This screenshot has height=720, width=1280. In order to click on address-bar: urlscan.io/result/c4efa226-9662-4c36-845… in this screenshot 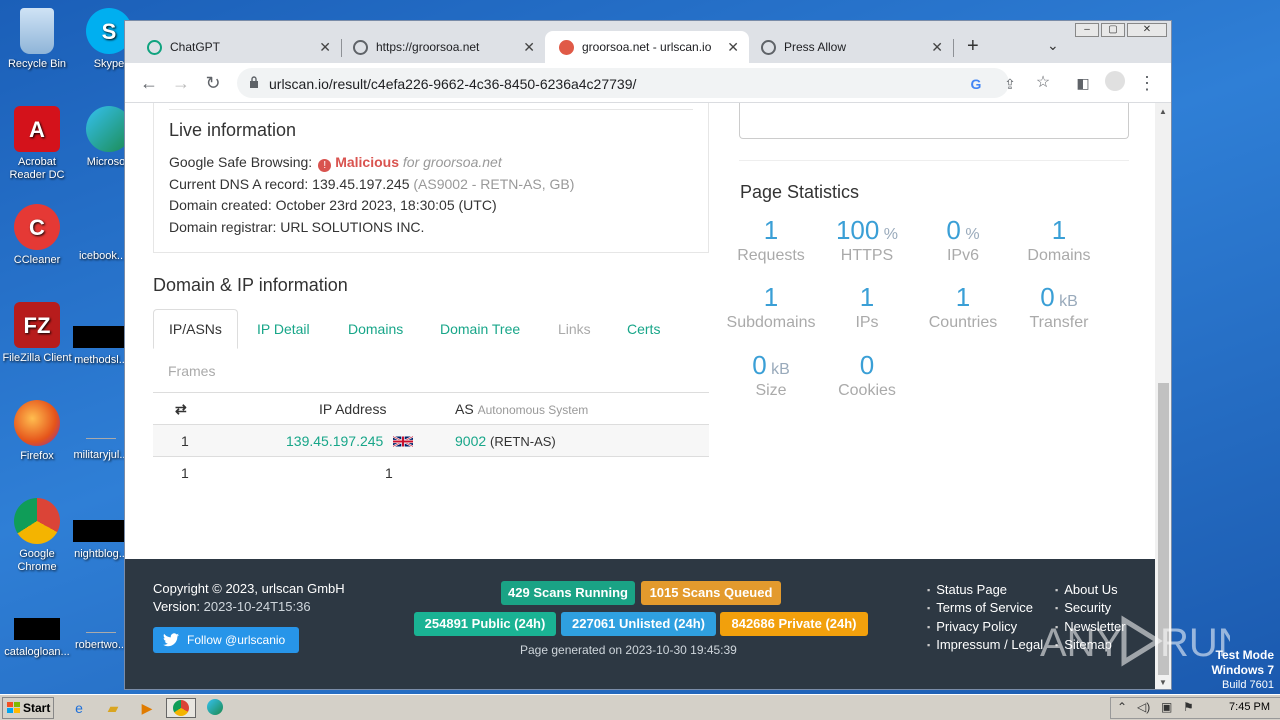, I will do `click(626, 83)`.